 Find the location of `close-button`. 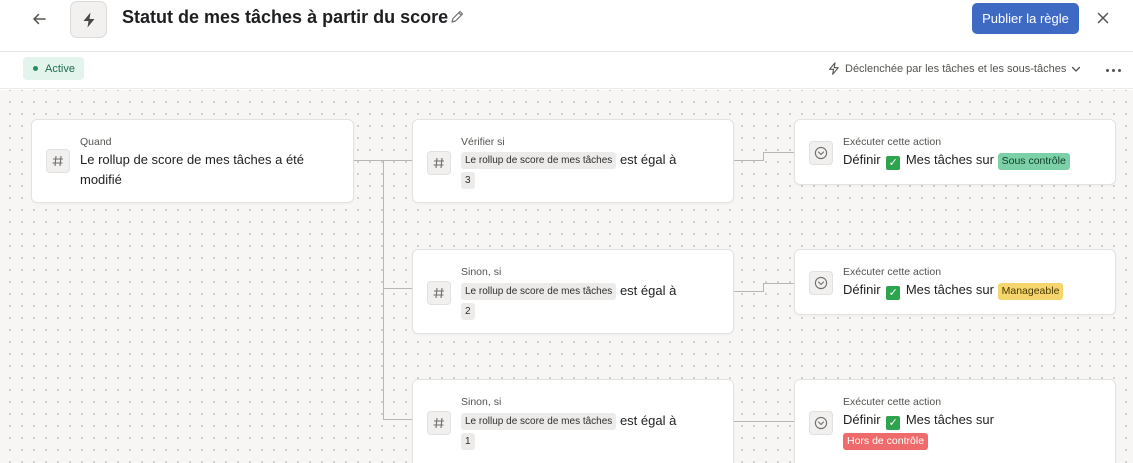

close-button is located at coordinates (1103, 18).